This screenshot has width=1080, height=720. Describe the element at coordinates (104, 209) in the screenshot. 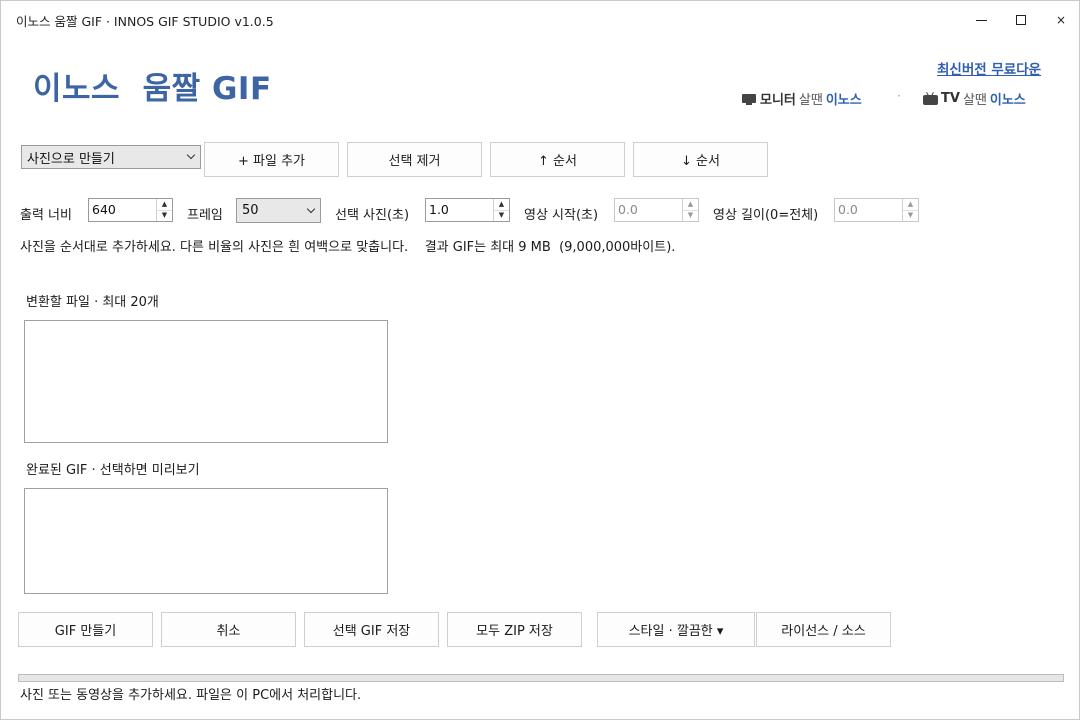

I see `width-value: 640` at that location.